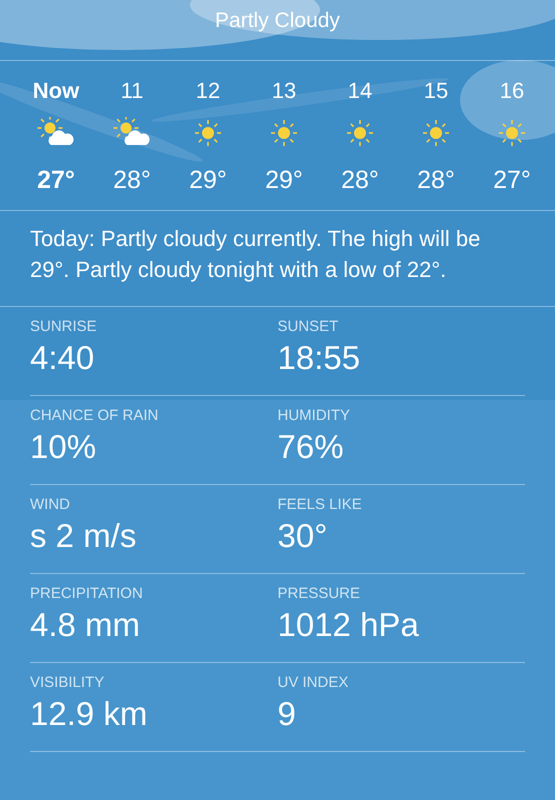  What do you see at coordinates (64, 327) in the screenshot?
I see `detail-label: SUNRISE` at bounding box center [64, 327].